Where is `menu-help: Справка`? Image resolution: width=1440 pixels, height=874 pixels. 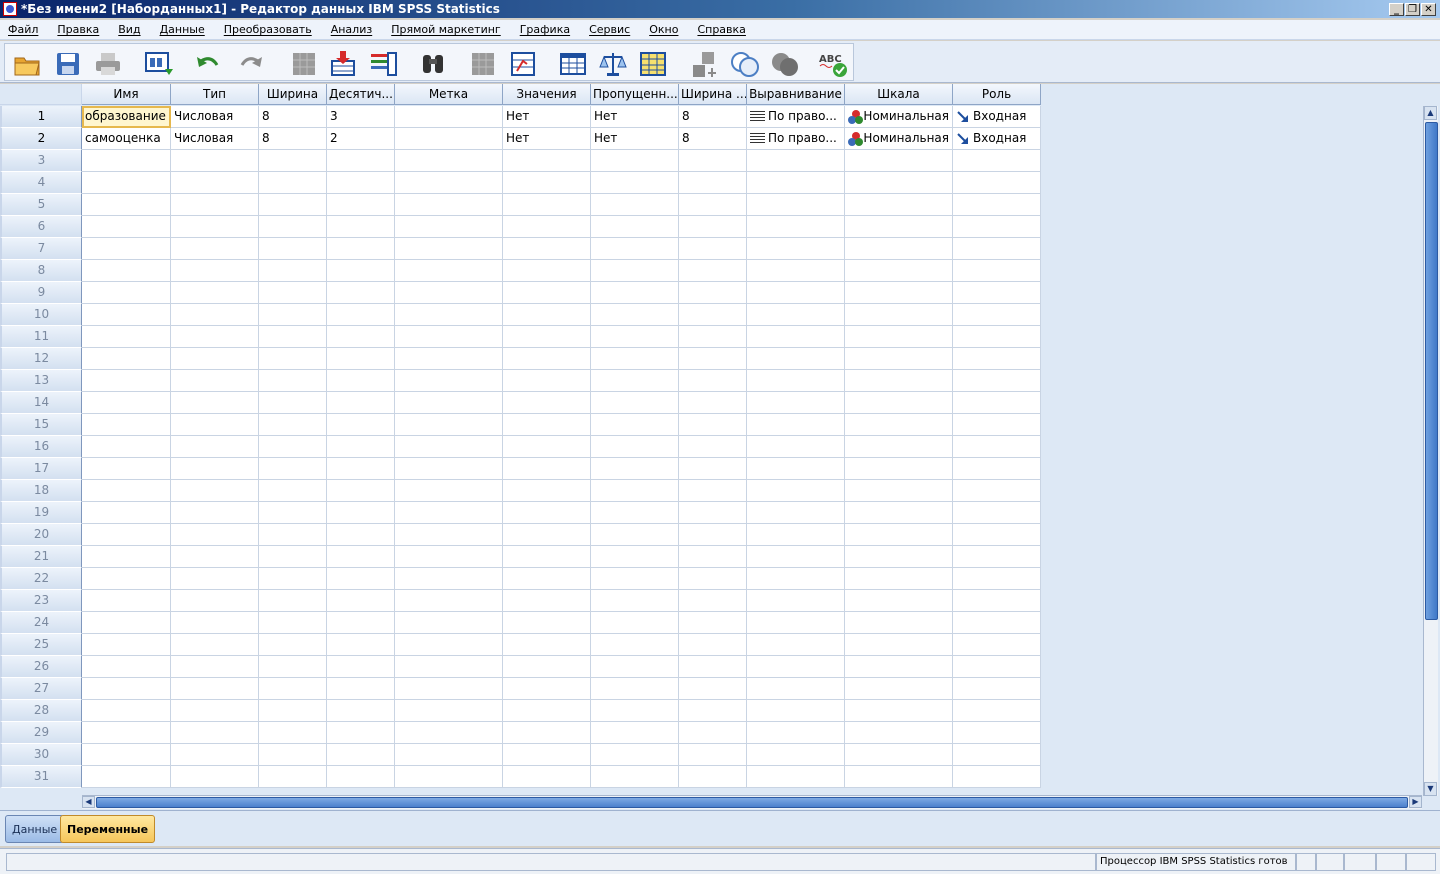 menu-help: Справка is located at coordinates (721, 29).